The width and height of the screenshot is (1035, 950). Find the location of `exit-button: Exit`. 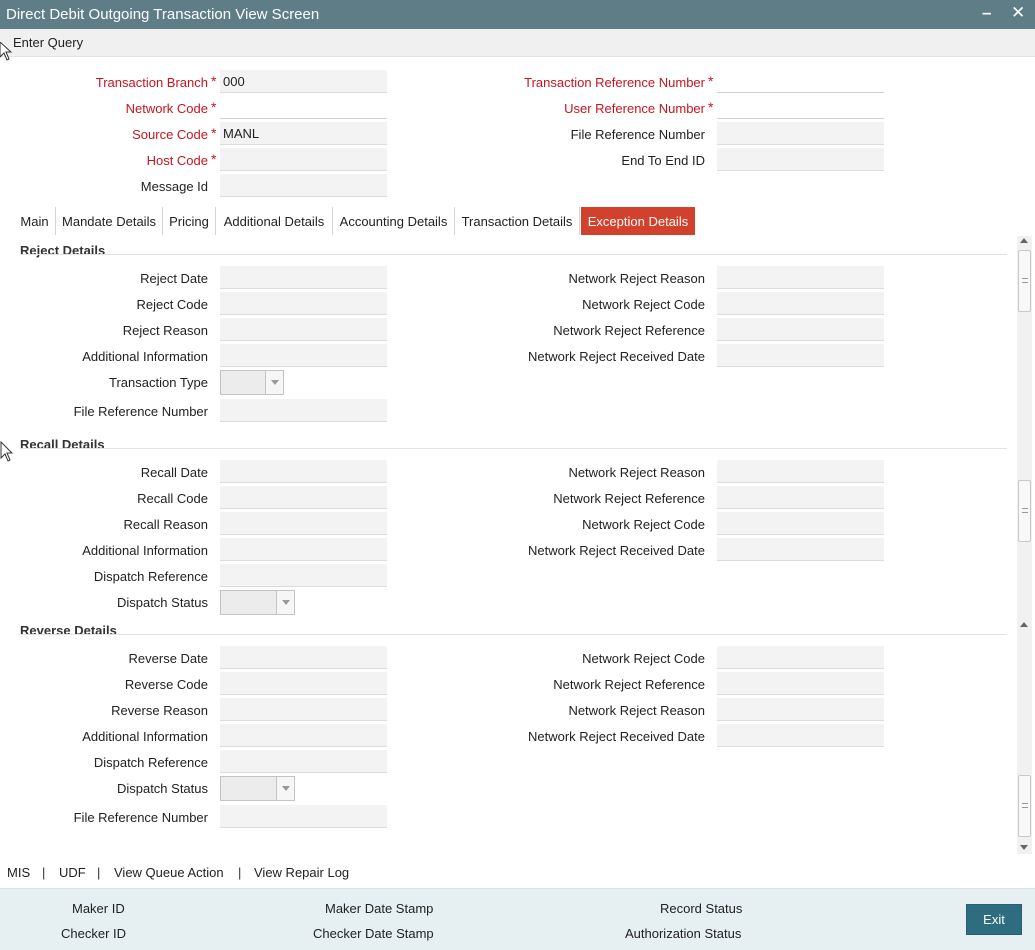

exit-button: Exit is located at coordinates (994, 919).